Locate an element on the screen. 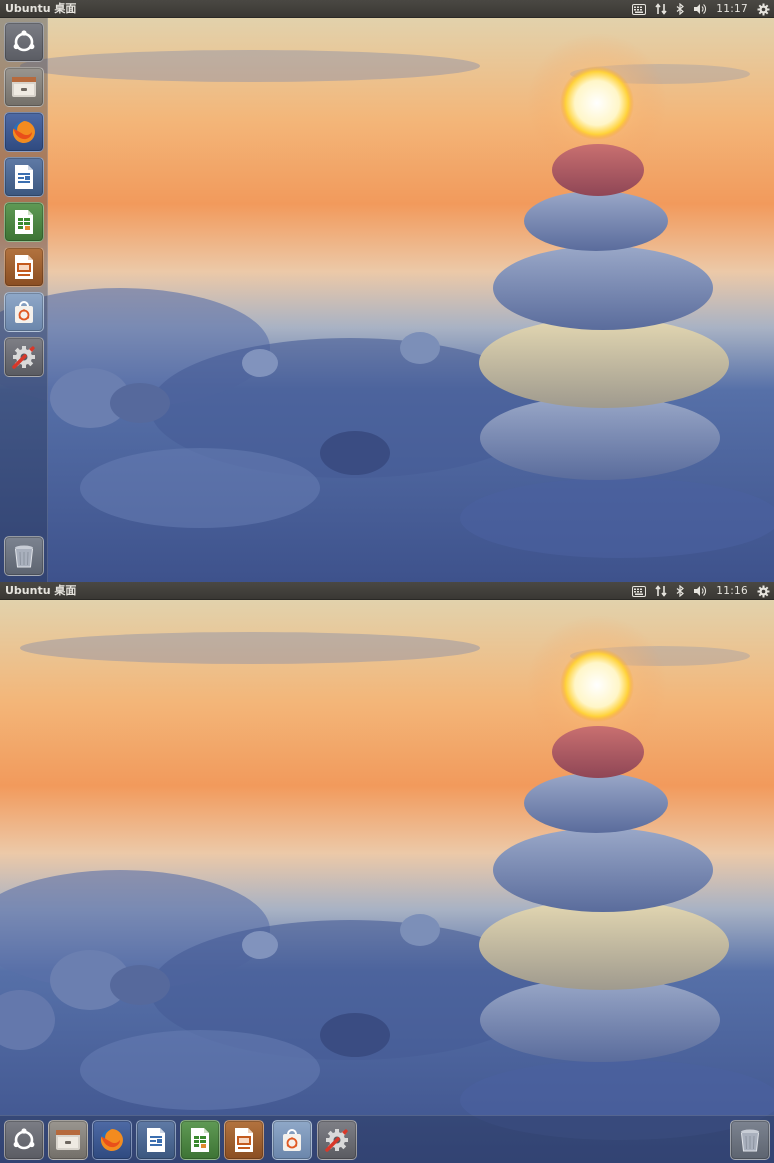  indicator-area: 11:17 is located at coordinates (696, 9).